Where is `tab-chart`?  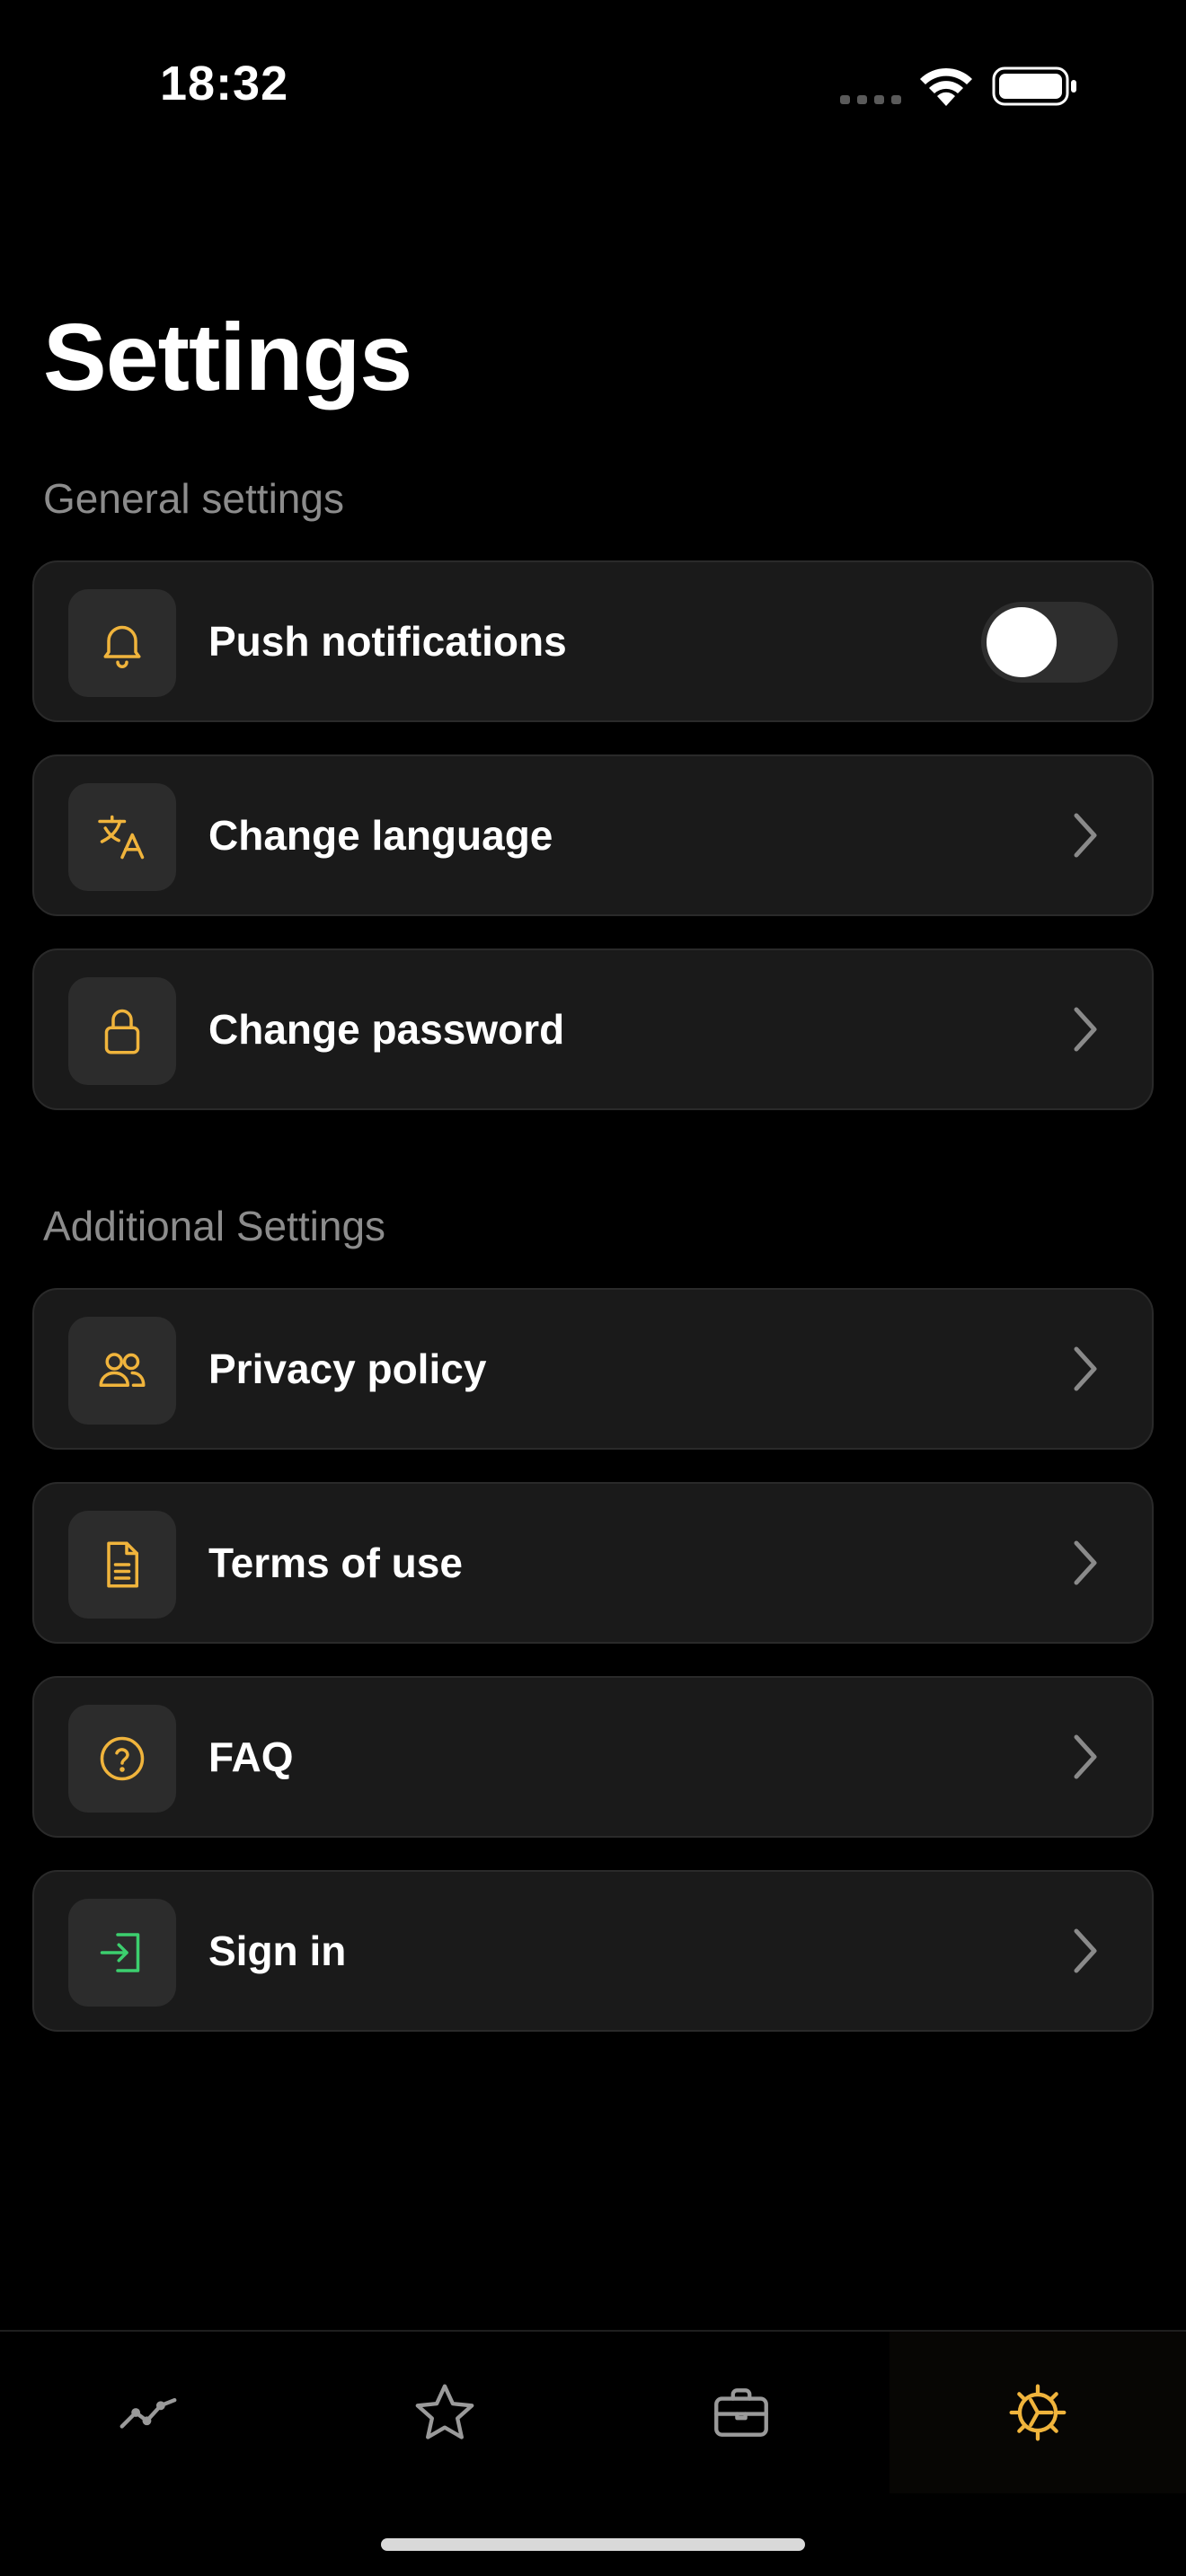 tab-chart is located at coordinates (148, 2412).